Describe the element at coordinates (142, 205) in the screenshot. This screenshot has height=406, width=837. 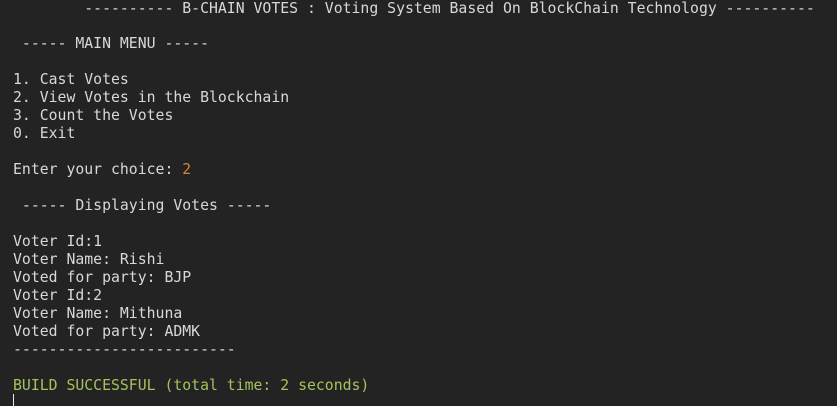
I see `display-votes-title: ----- Displaying Votes -----` at that location.